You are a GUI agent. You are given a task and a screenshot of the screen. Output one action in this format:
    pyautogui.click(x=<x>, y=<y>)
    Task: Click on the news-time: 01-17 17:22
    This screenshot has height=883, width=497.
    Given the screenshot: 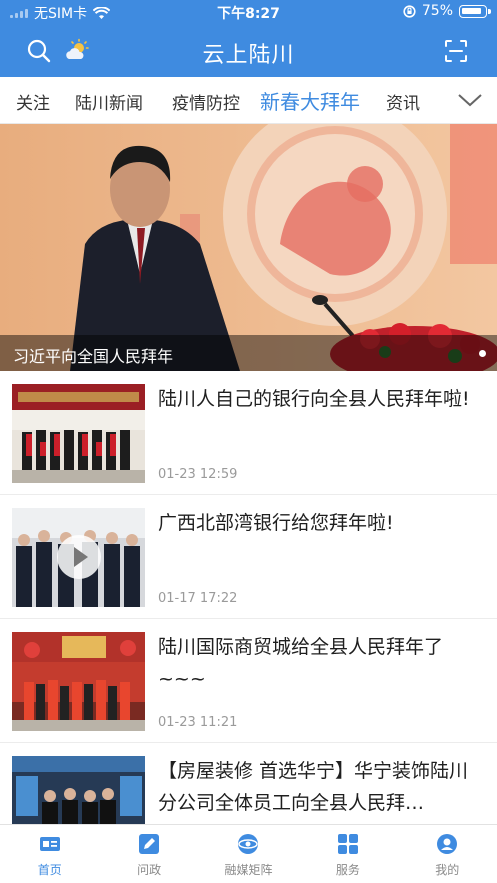 What is the action you would take?
    pyautogui.click(x=198, y=598)
    